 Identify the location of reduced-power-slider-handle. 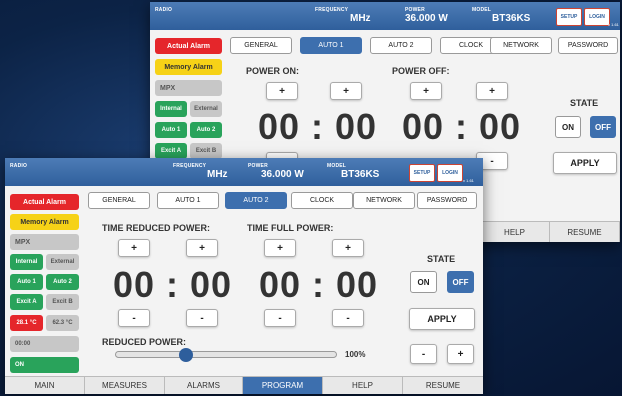
(186, 355).